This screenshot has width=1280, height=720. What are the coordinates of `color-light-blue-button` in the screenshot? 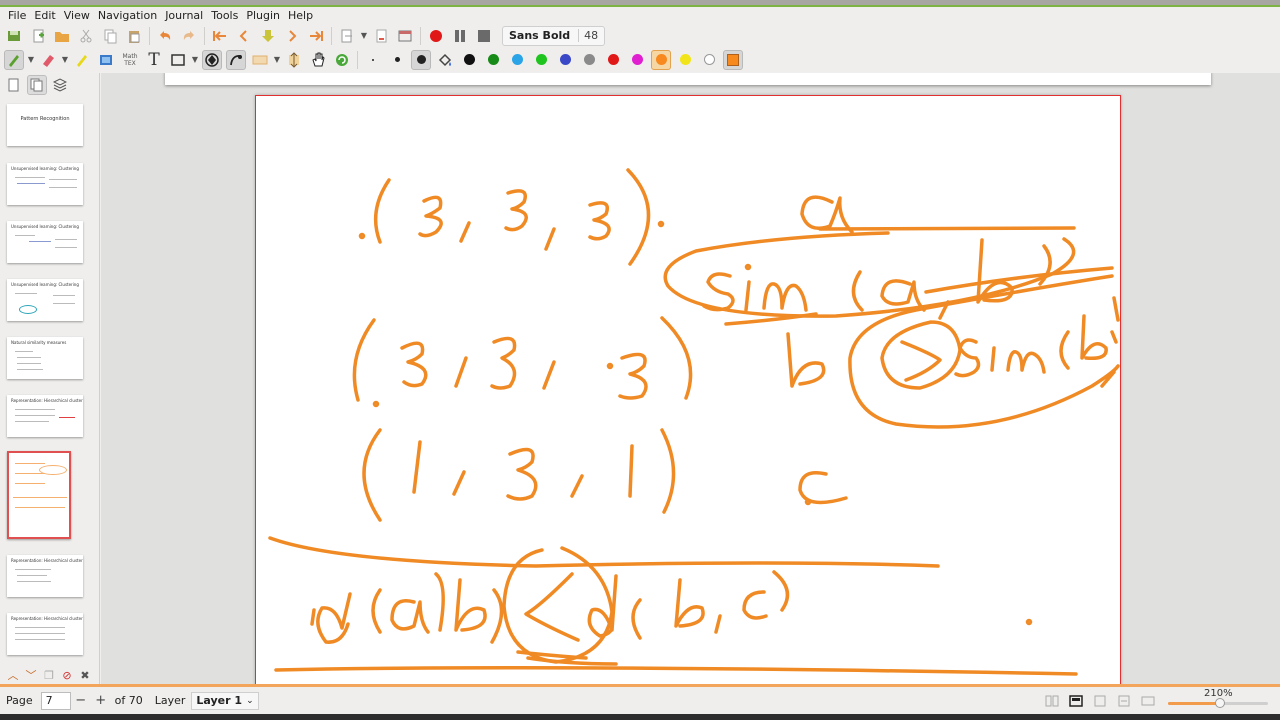 It's located at (517, 60).